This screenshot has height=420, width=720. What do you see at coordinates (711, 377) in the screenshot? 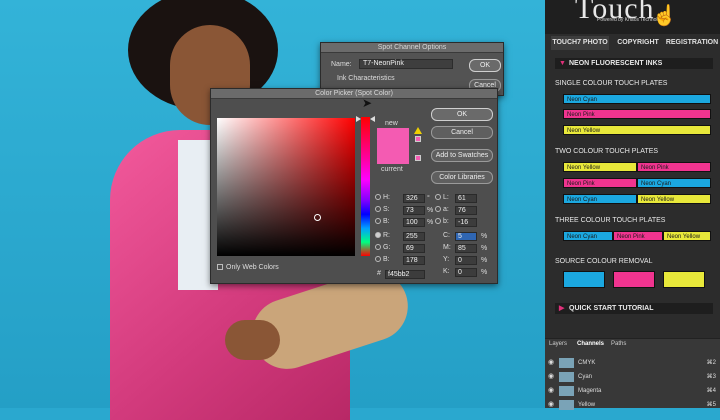
I see `channel-shortcut: ⌘3` at bounding box center [711, 377].